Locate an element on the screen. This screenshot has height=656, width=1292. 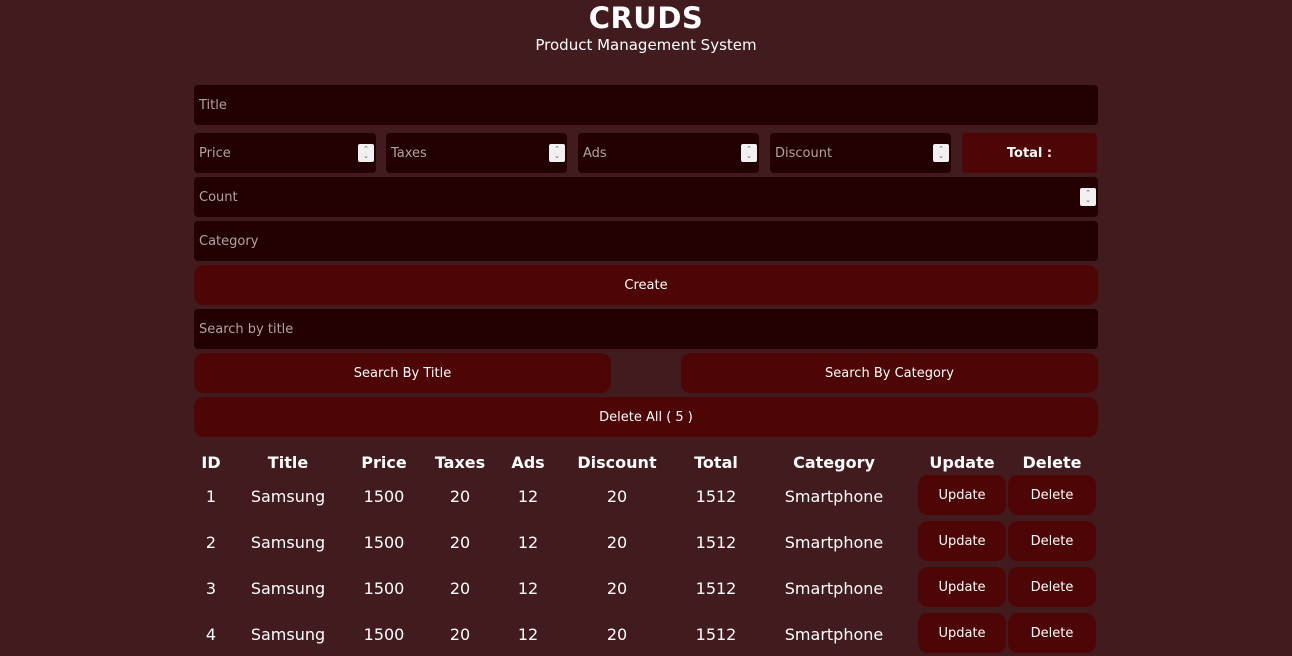
discount-input: Discount ⌃ ⌄ is located at coordinates (860, 153).